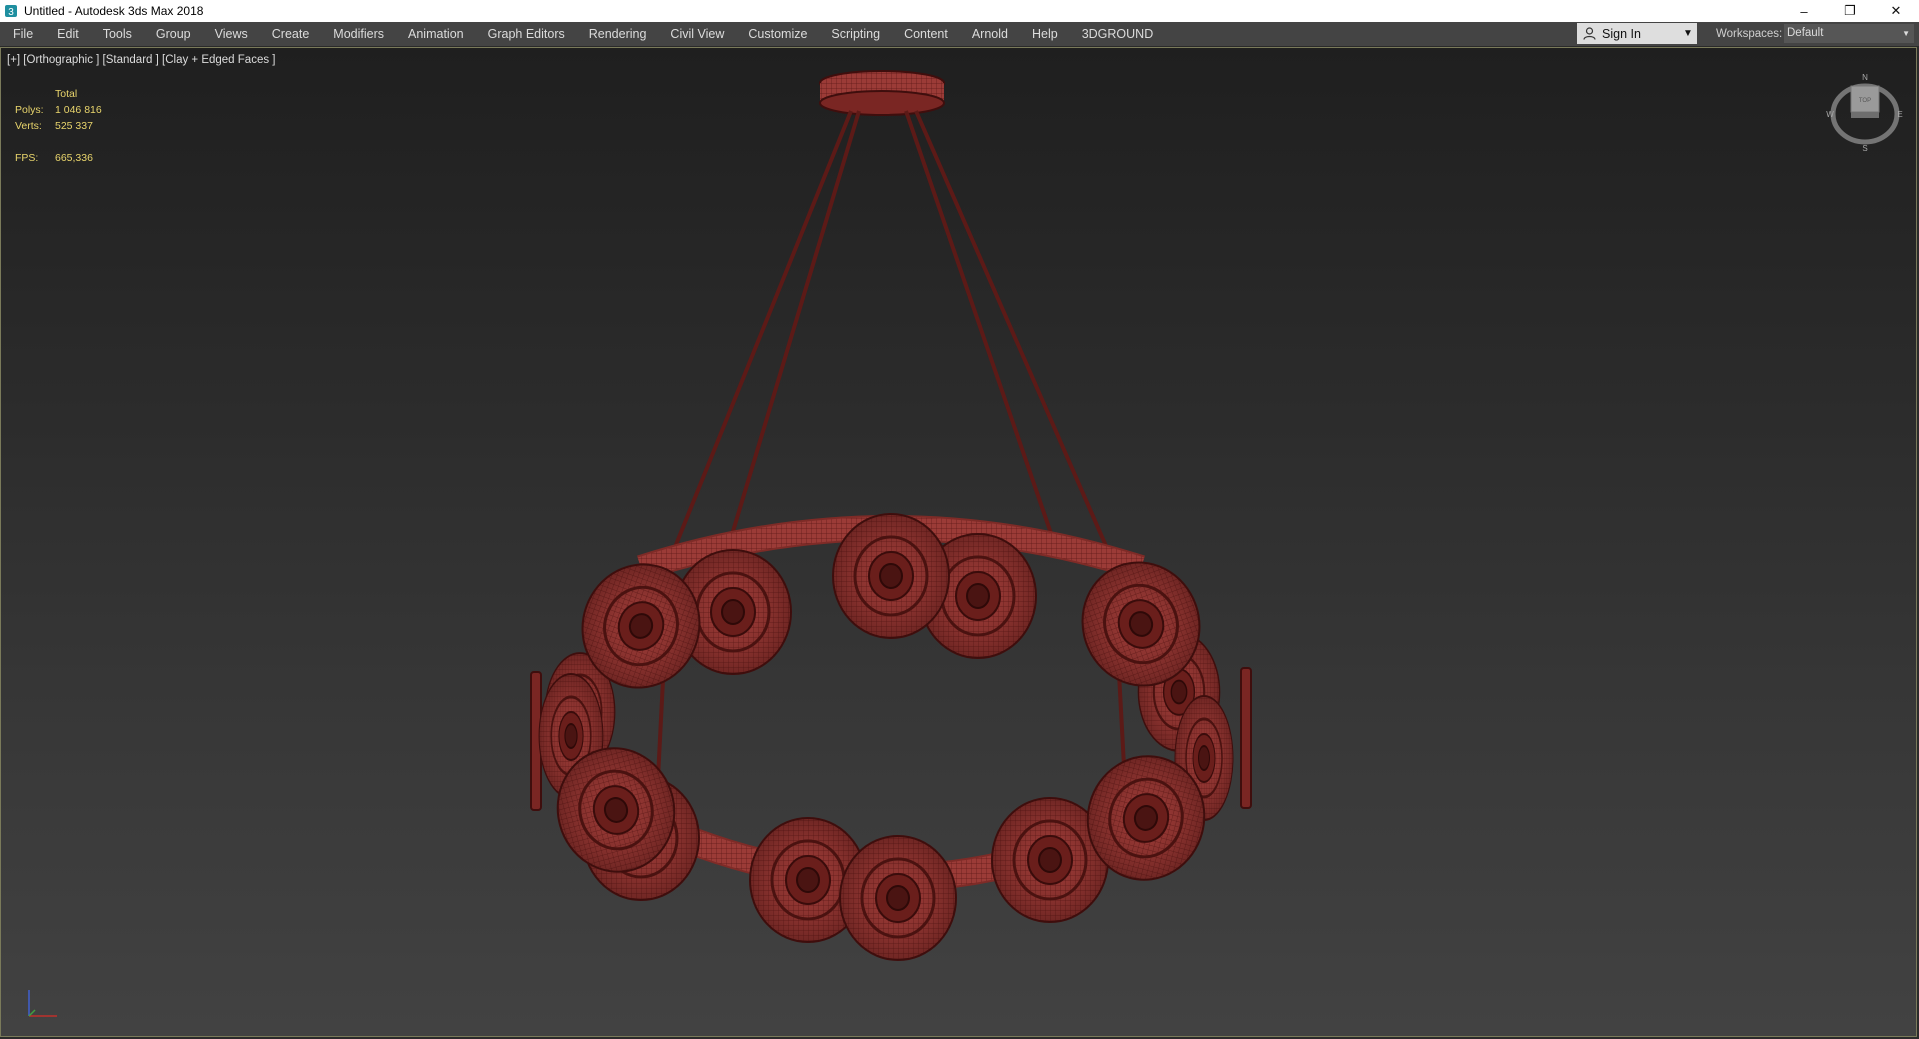 This screenshot has height=1039, width=1919. I want to click on fps-value: 665,336, so click(74, 158).